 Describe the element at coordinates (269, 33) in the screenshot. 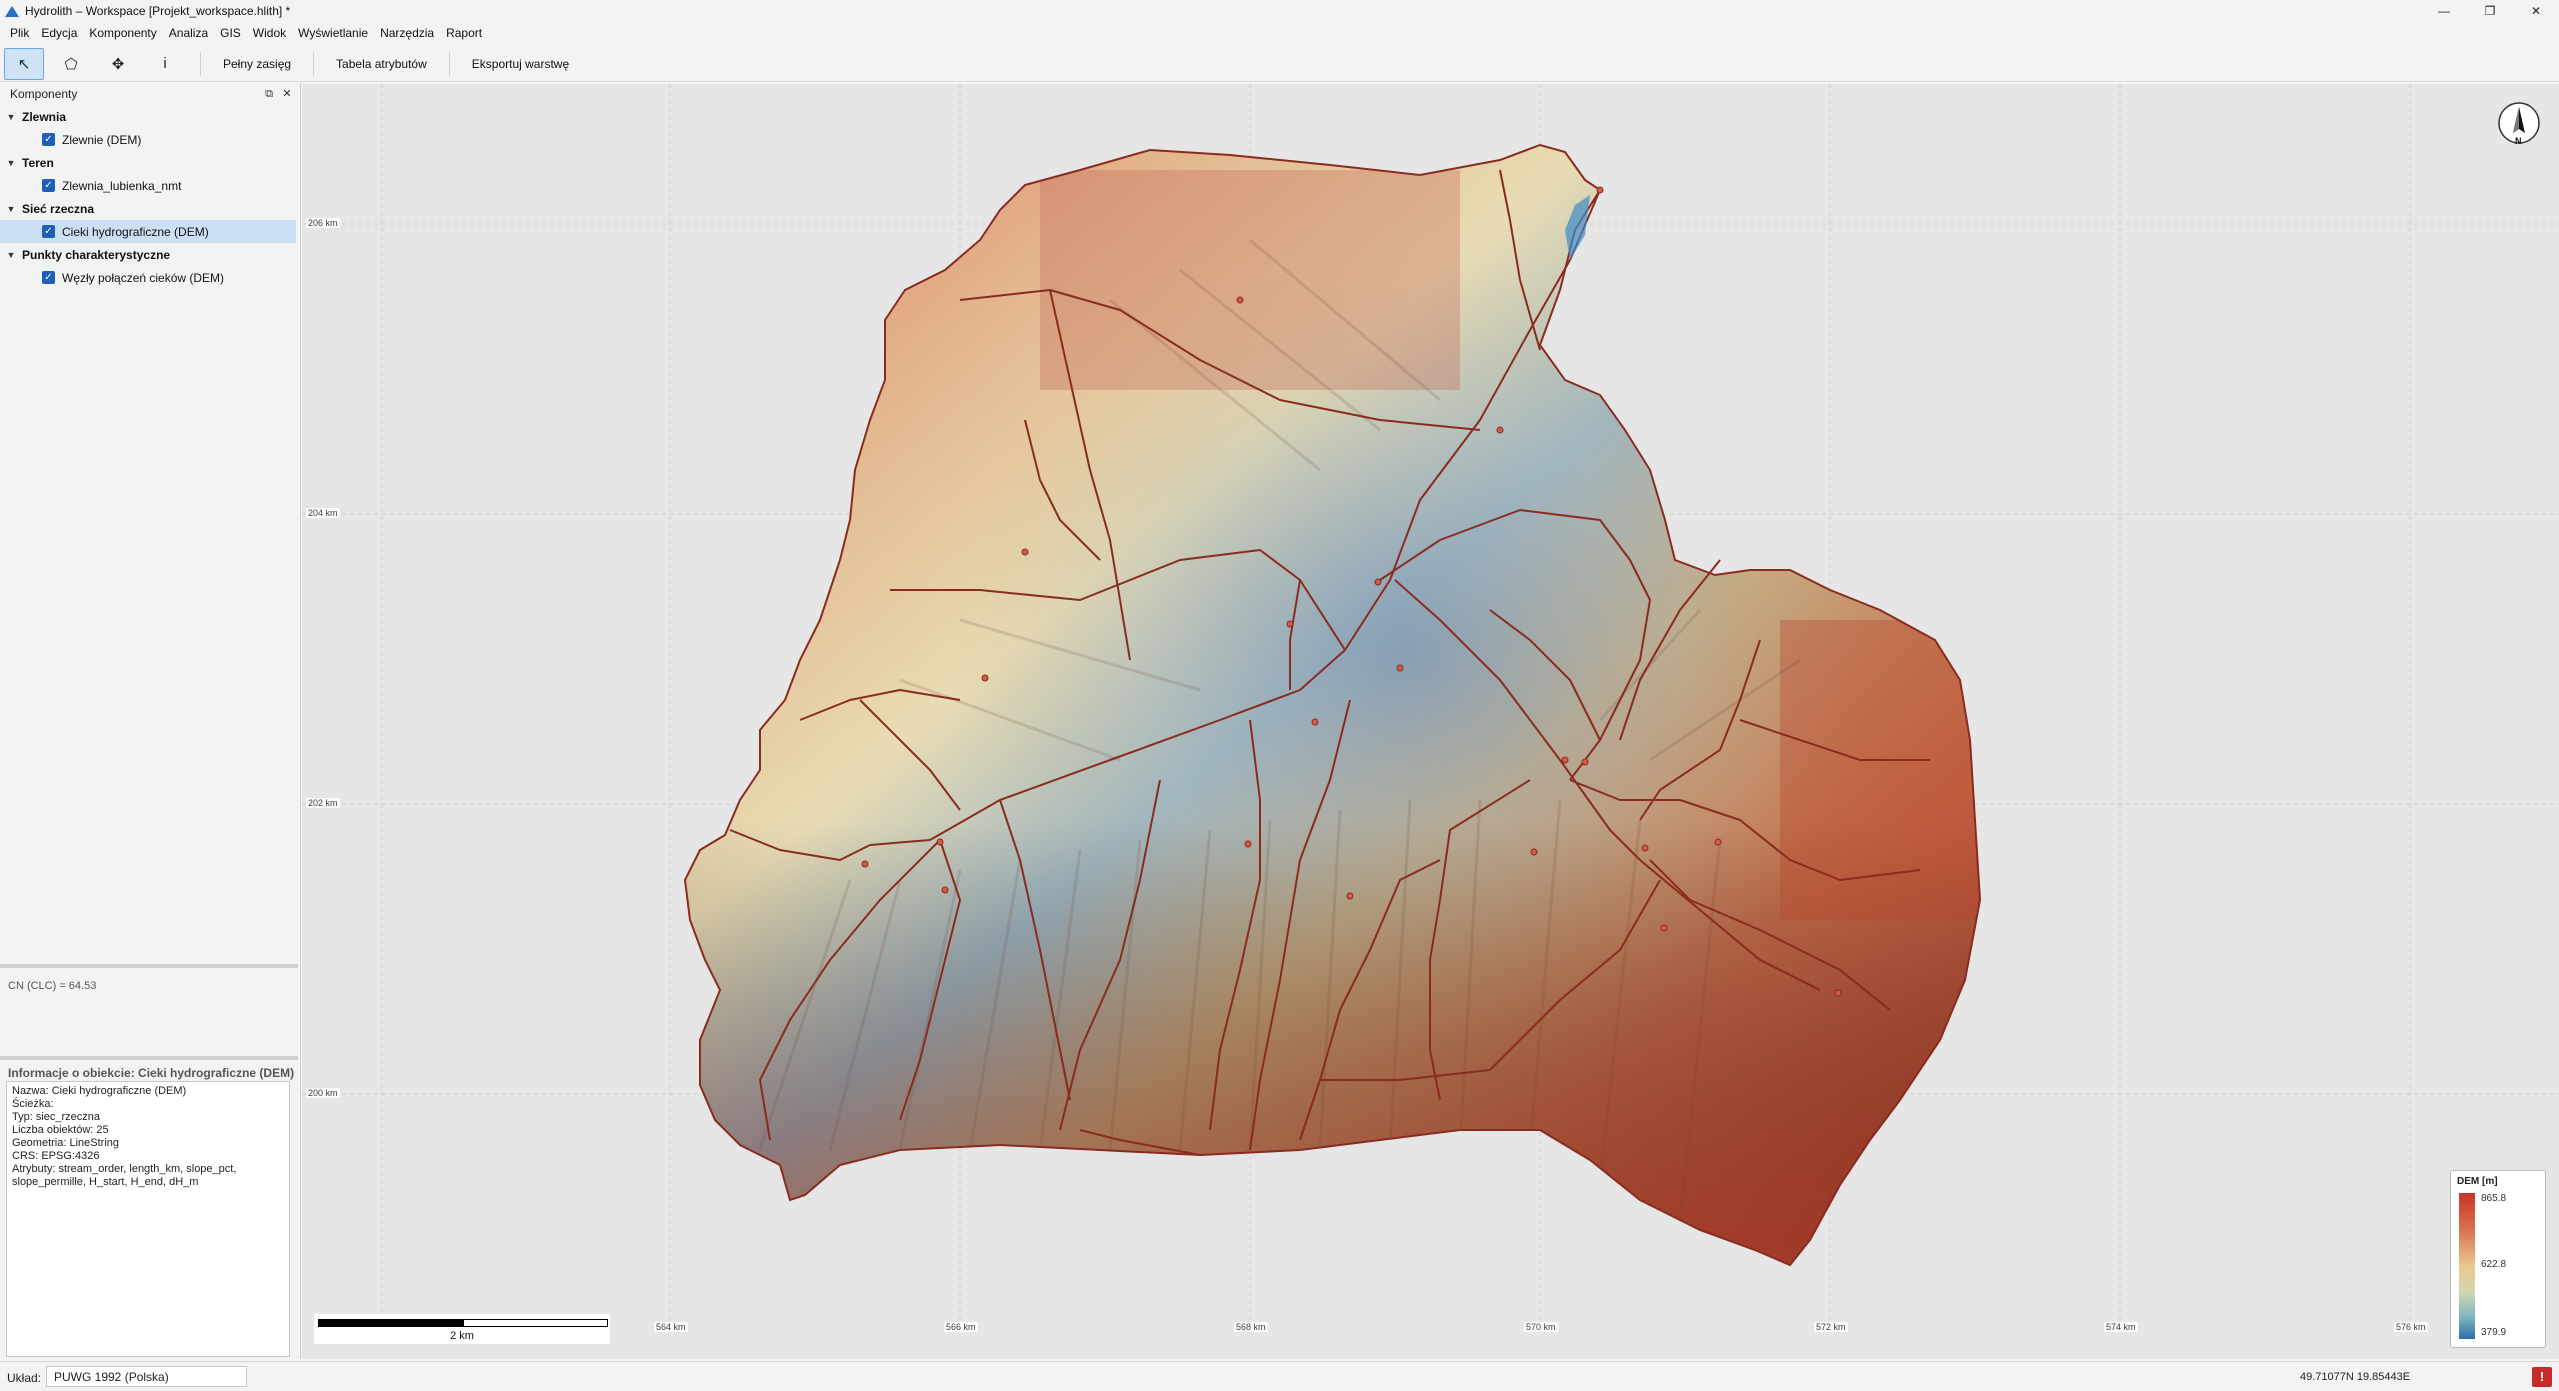

I see `menu-widok: Widok` at that location.